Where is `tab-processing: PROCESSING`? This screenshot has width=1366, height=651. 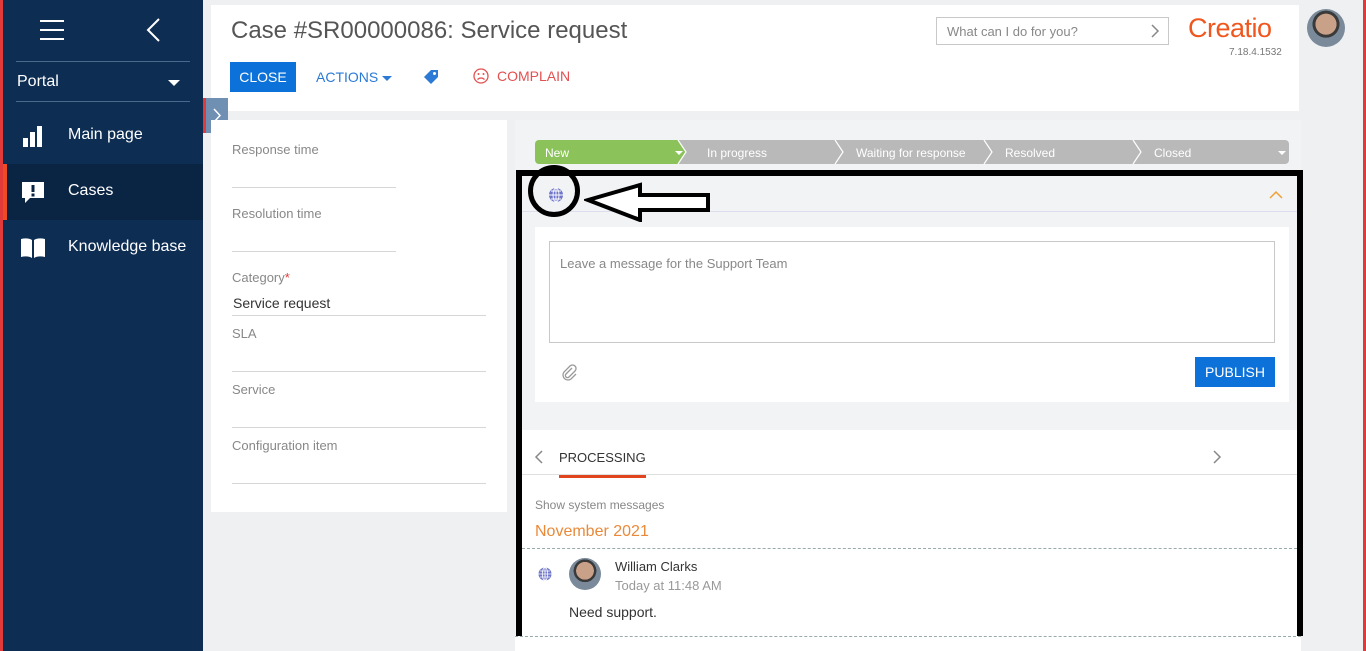 tab-processing: PROCESSING is located at coordinates (602, 464).